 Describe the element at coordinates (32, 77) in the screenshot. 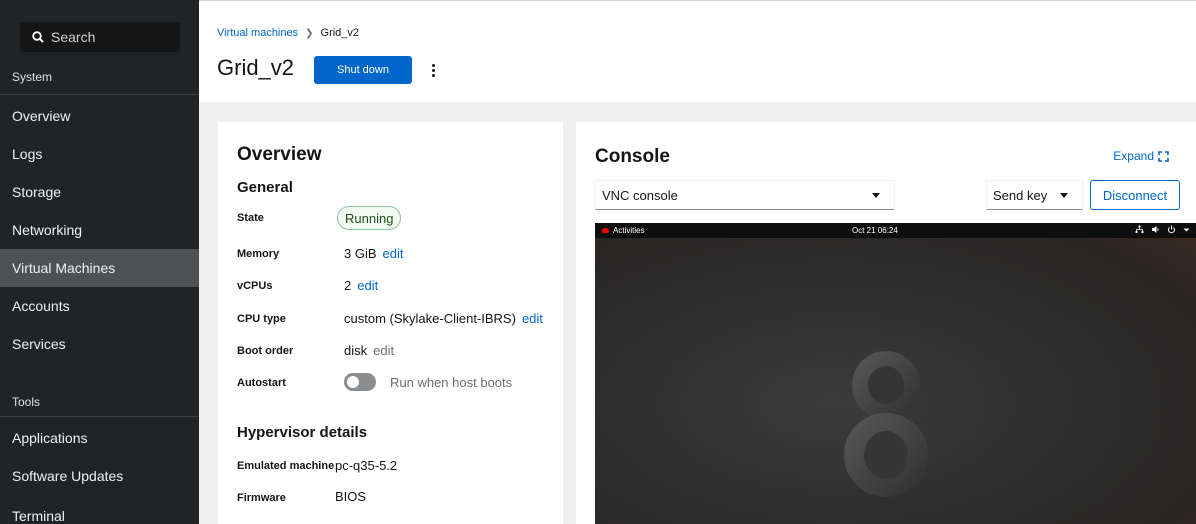

I see `nav-group-system: System` at that location.